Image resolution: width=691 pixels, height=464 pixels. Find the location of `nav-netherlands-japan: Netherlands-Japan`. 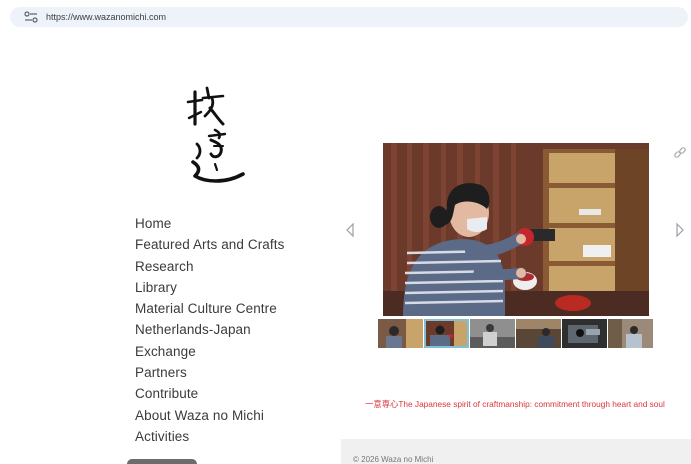

nav-netherlands-japan: Netherlands-Japan is located at coordinates (209, 329).